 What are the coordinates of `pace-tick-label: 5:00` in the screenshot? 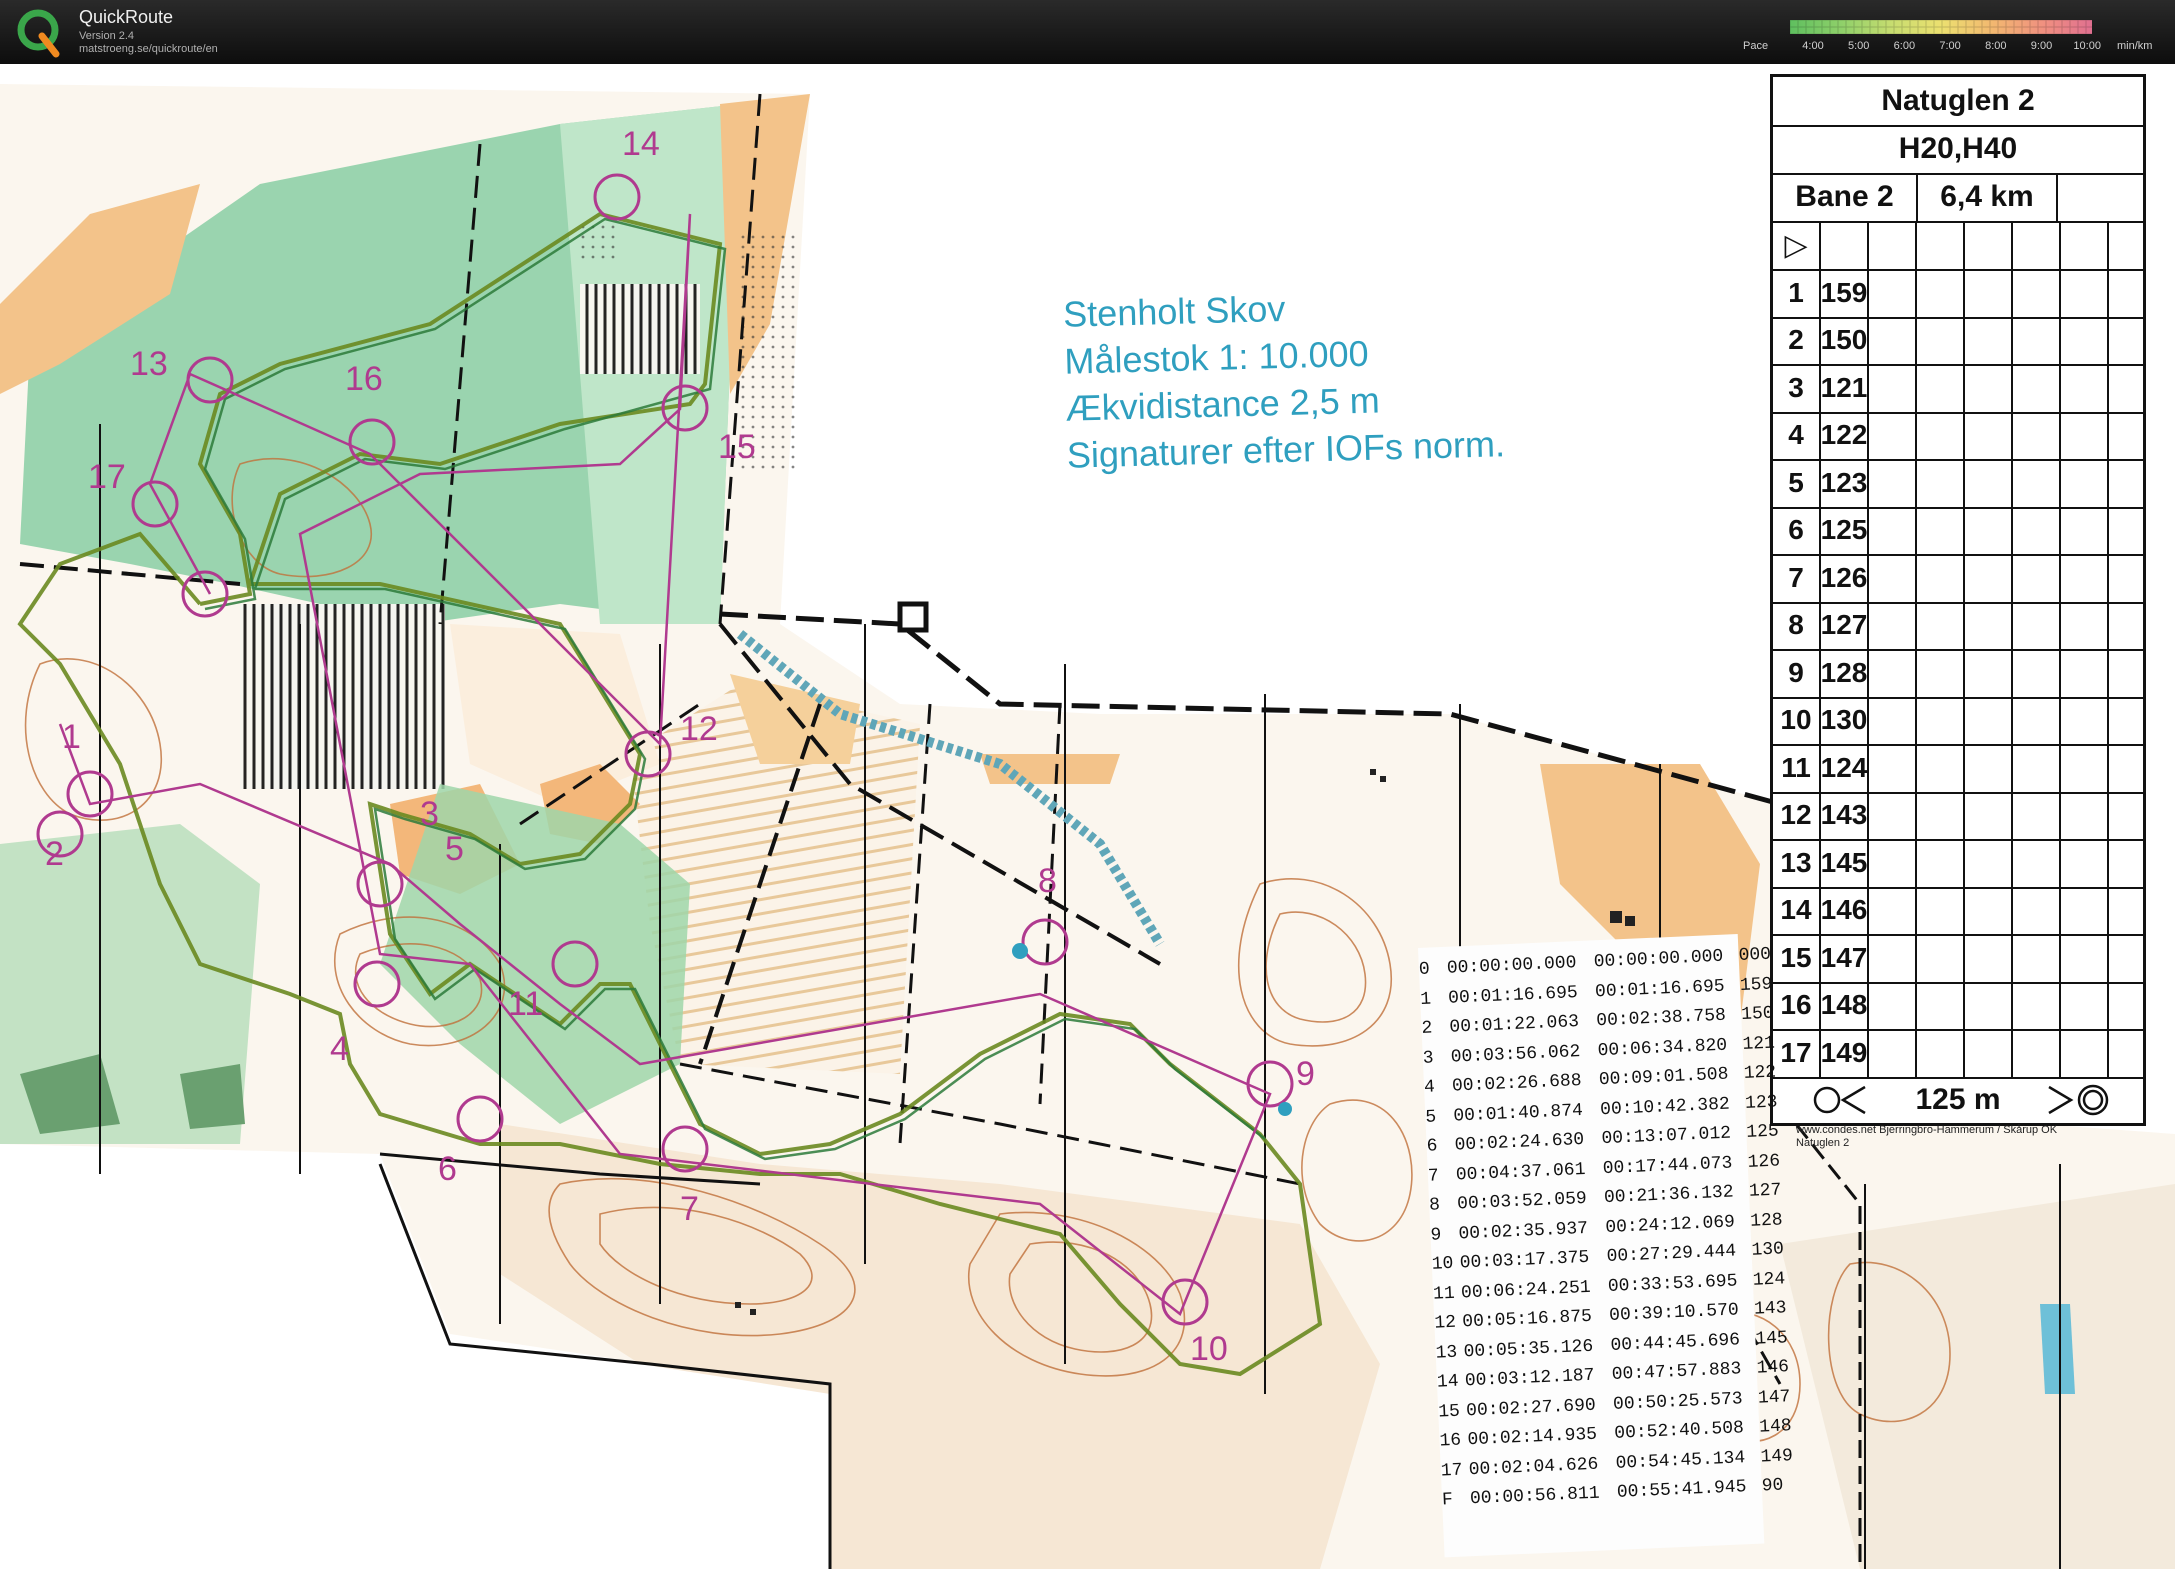 It's located at (1858, 46).